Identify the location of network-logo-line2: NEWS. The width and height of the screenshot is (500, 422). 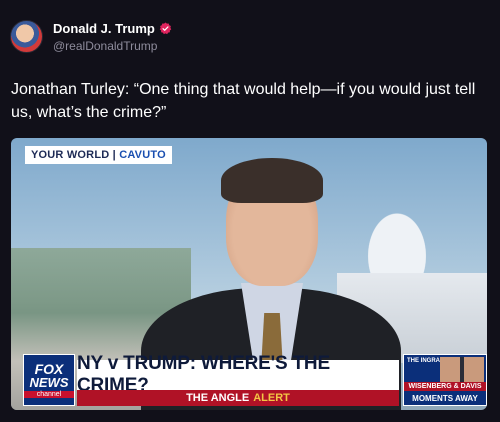
(49, 382).